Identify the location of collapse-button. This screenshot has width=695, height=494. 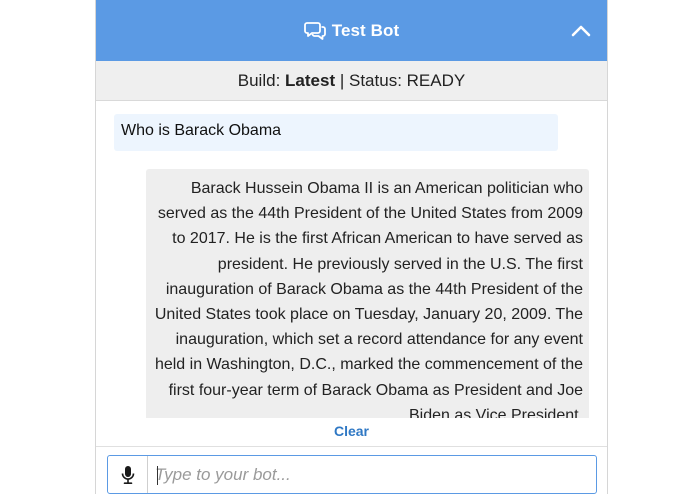
(581, 31).